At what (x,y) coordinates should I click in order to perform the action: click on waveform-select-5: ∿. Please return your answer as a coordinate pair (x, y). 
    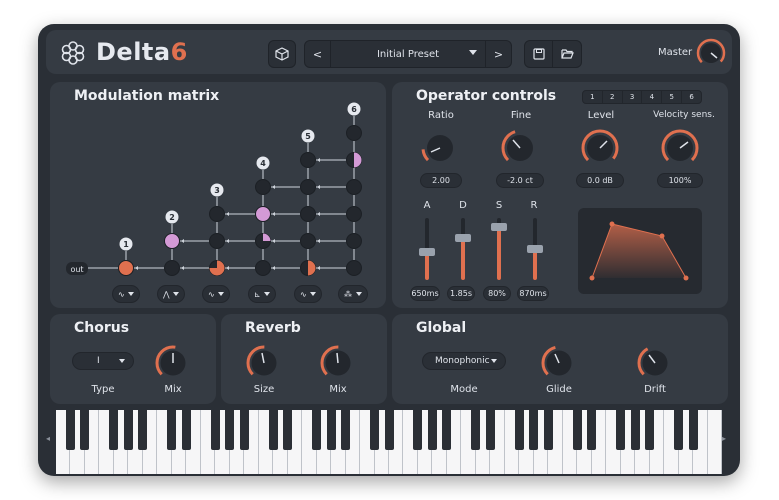
    Looking at the image, I should click on (308, 294).